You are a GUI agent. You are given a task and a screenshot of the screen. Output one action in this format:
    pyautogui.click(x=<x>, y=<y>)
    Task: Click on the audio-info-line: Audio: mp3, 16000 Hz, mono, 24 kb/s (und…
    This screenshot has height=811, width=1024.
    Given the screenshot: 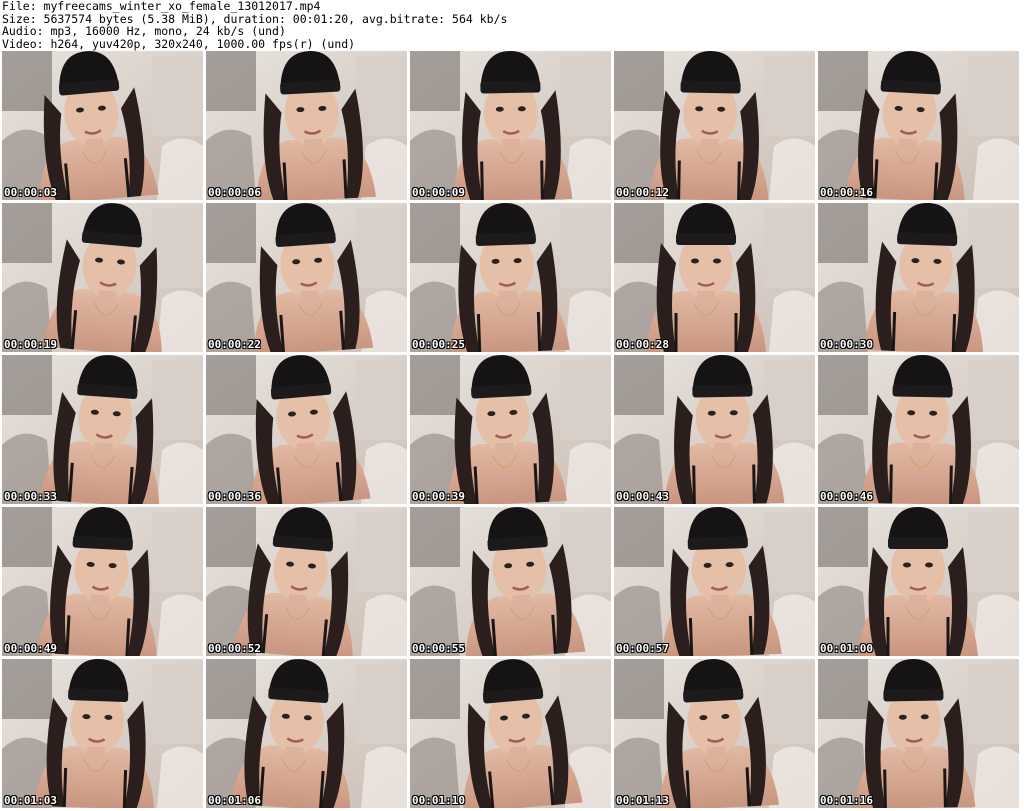 What is the action you would take?
    pyautogui.click(x=144, y=31)
    